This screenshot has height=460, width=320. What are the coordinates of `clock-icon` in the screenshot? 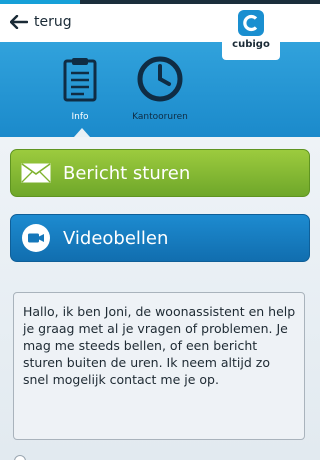 It's located at (160, 81).